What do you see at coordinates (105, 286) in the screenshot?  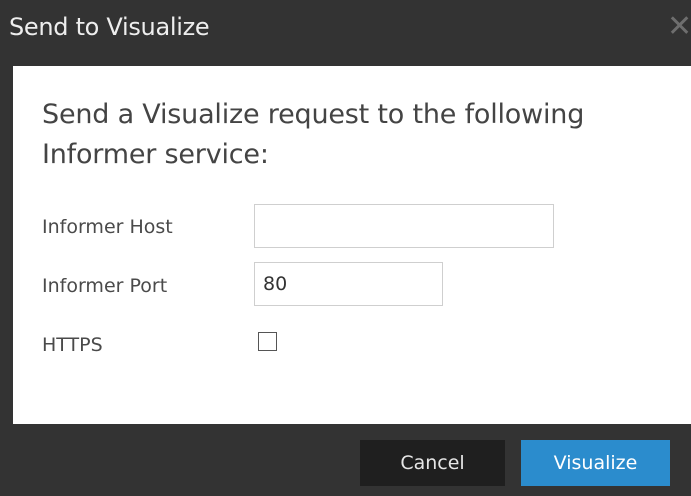 I see `informer-port-label: Informer Port` at bounding box center [105, 286].